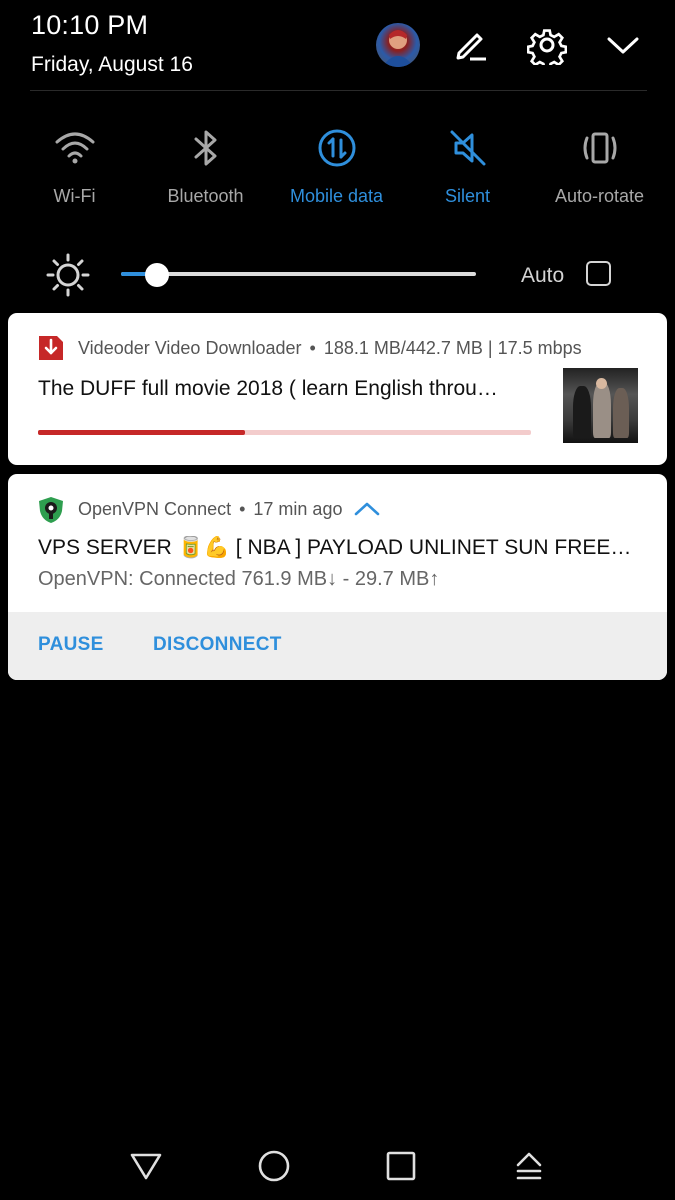  I want to click on notification-header: OpenVPN Connect • 17 min ago, so click(209, 509).